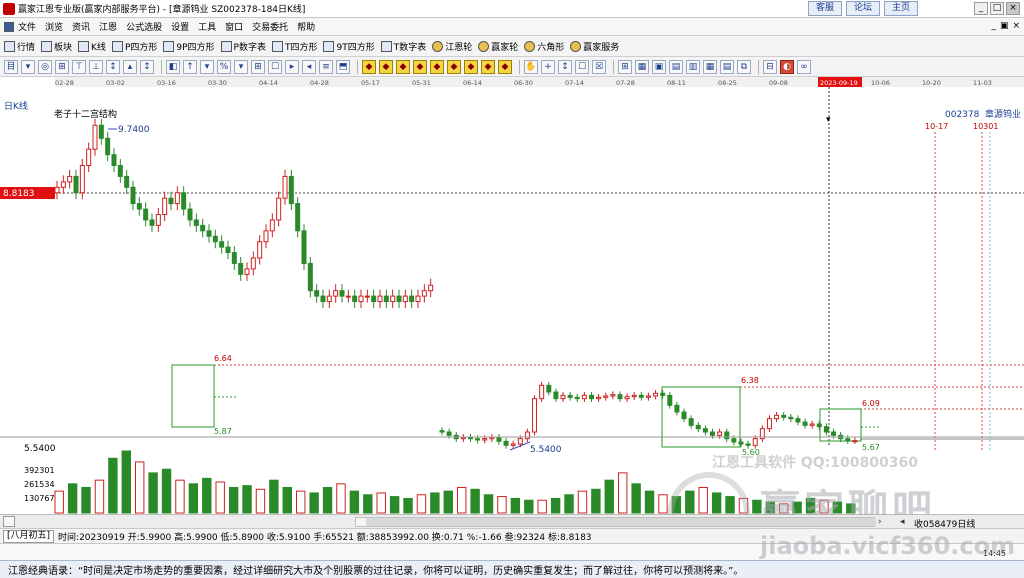 This screenshot has height=578, width=1024. Describe the element at coordinates (28, 66) in the screenshot. I see `drawing-tool-1-icon: ▾` at that location.